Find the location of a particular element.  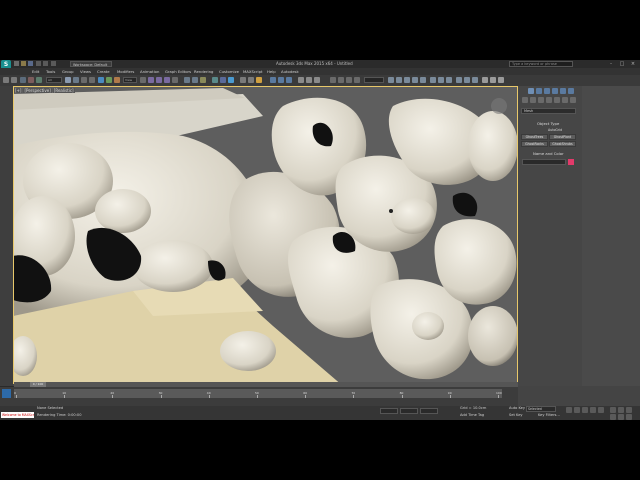

zoom-extents-icon is located at coordinates (613, 410).